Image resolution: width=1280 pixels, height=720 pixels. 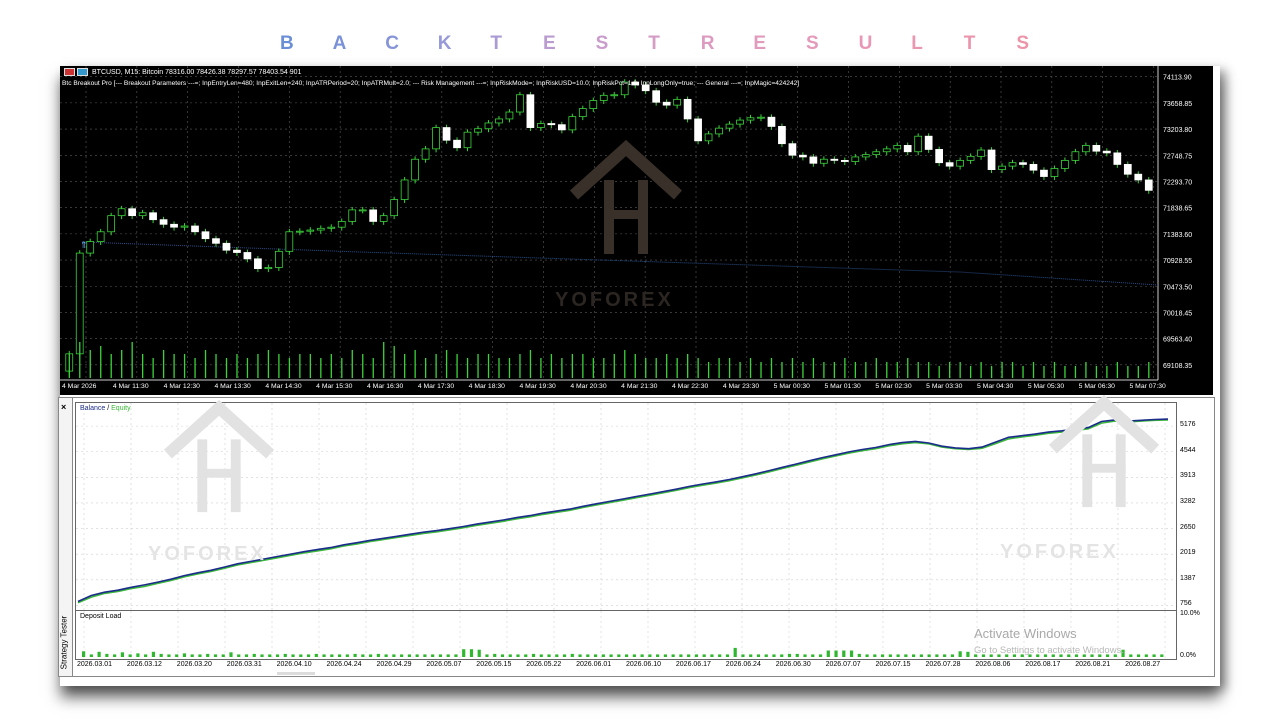 I want to click on yoforex-watermark-text-left: YOFOREX, so click(x=207, y=554).